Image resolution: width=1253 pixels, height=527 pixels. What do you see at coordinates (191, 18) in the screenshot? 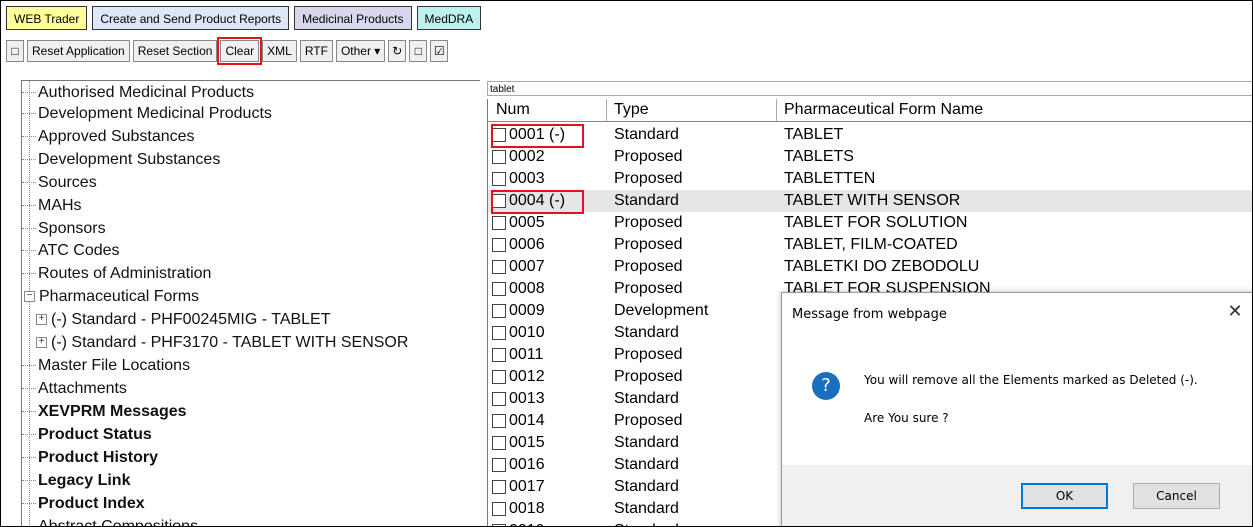
I see `tab-create-send-reports: Create and Send Product Reports` at bounding box center [191, 18].